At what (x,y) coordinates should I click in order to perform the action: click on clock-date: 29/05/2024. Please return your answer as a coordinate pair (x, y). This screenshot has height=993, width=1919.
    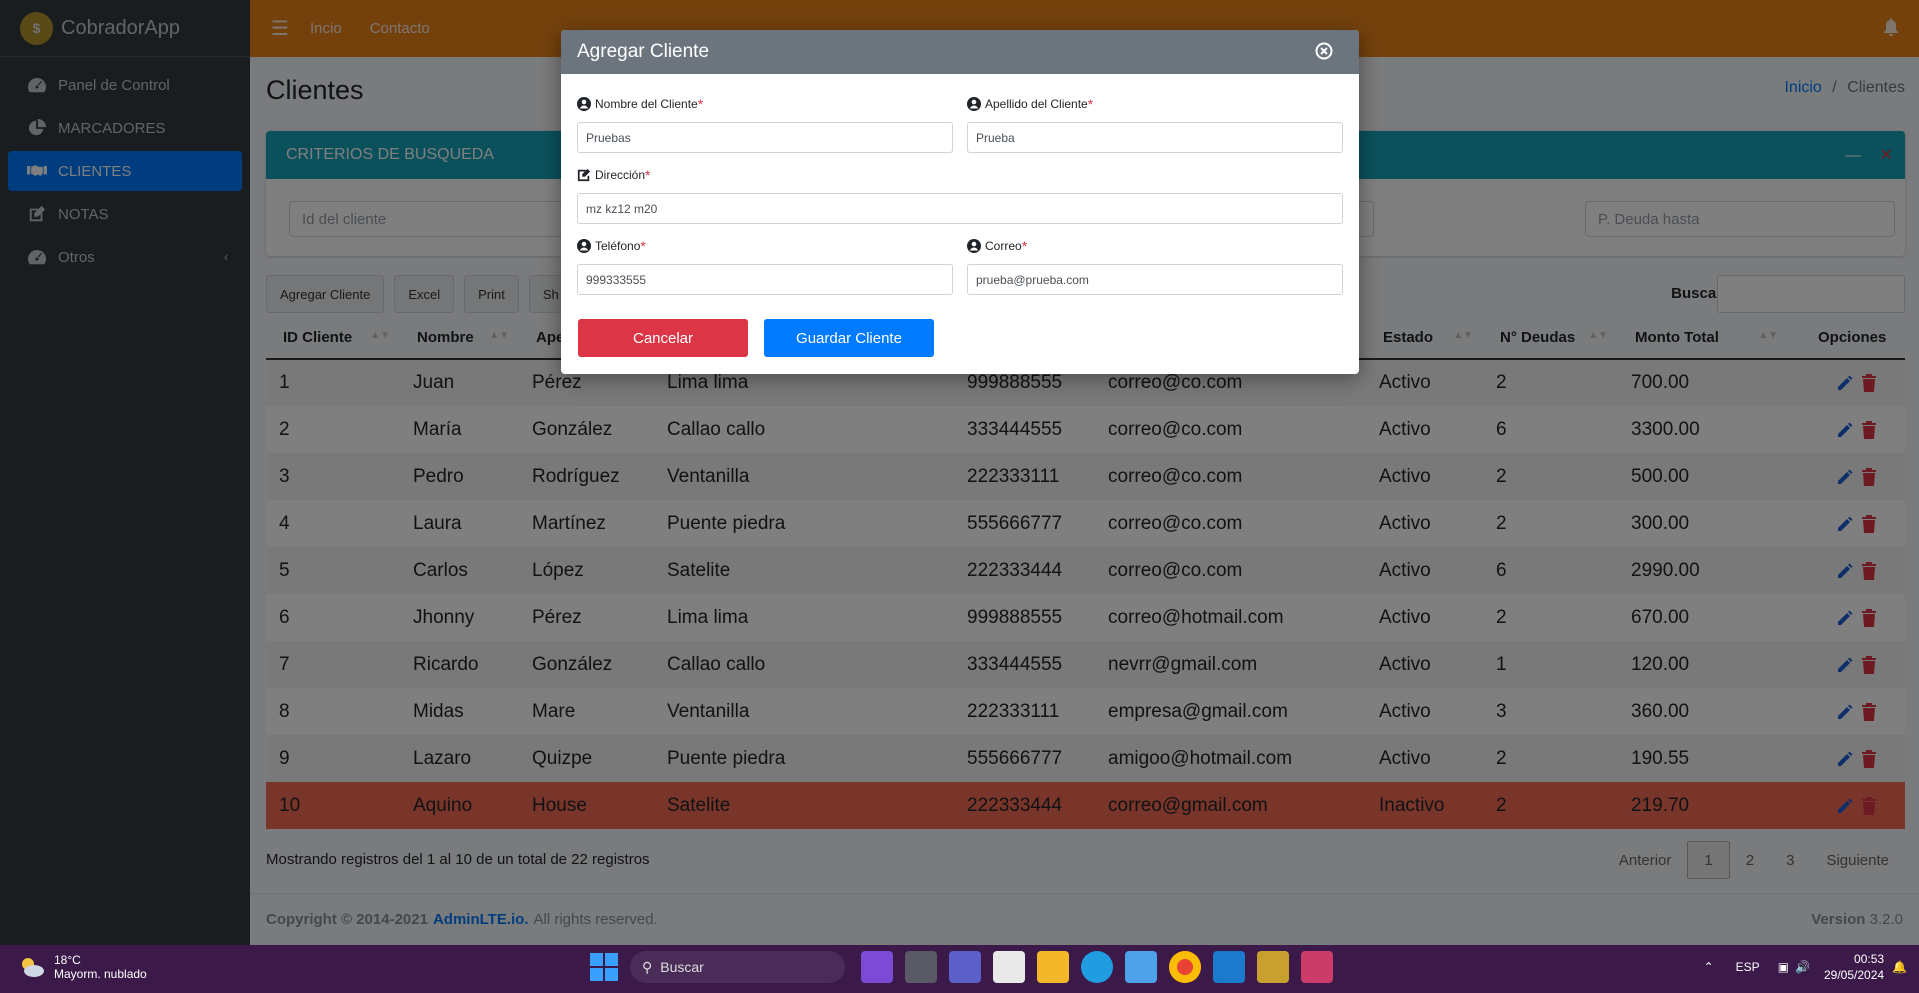
    Looking at the image, I should click on (1854, 975).